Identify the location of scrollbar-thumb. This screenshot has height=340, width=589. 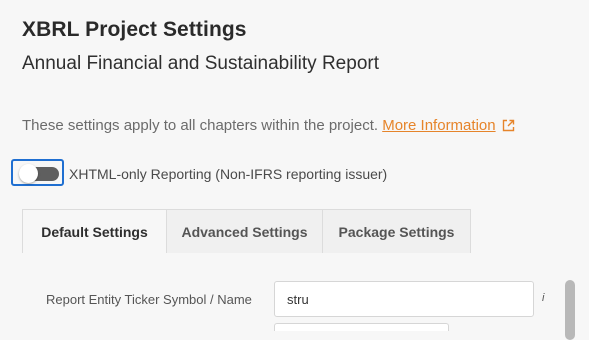
(570, 310).